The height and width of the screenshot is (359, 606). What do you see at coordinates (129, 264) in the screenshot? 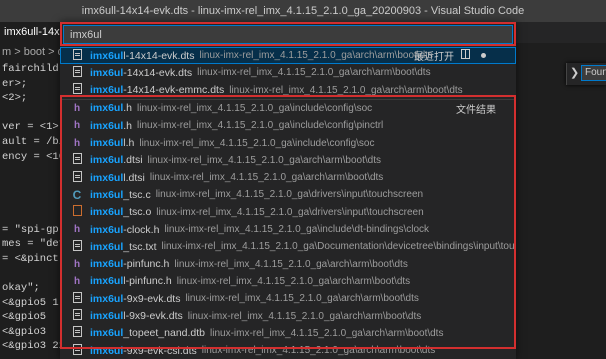
I see `file-name: imx6ul-pinfunc.h` at bounding box center [129, 264].